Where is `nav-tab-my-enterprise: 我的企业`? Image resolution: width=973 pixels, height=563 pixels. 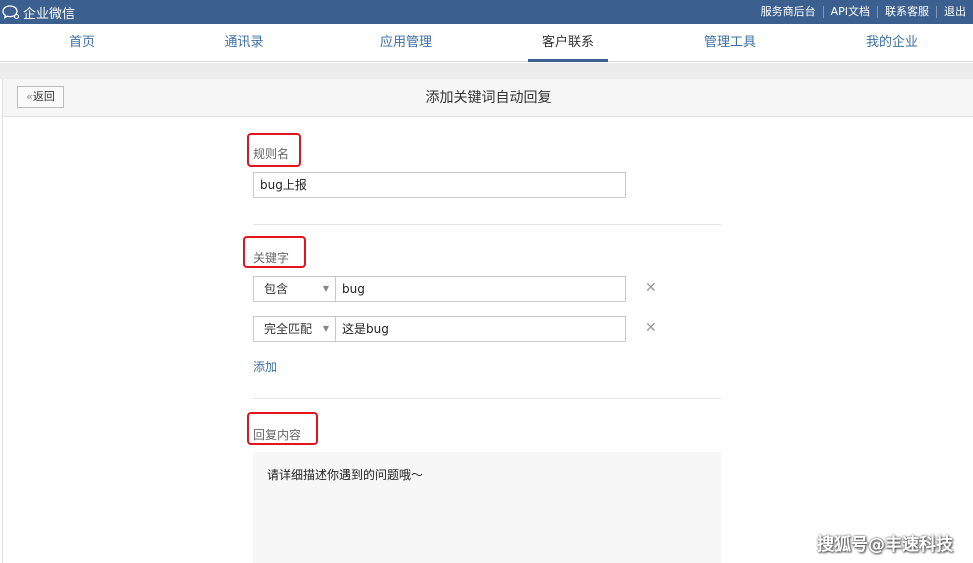 nav-tab-my-enterprise: 我的企业 is located at coordinates (892, 43).